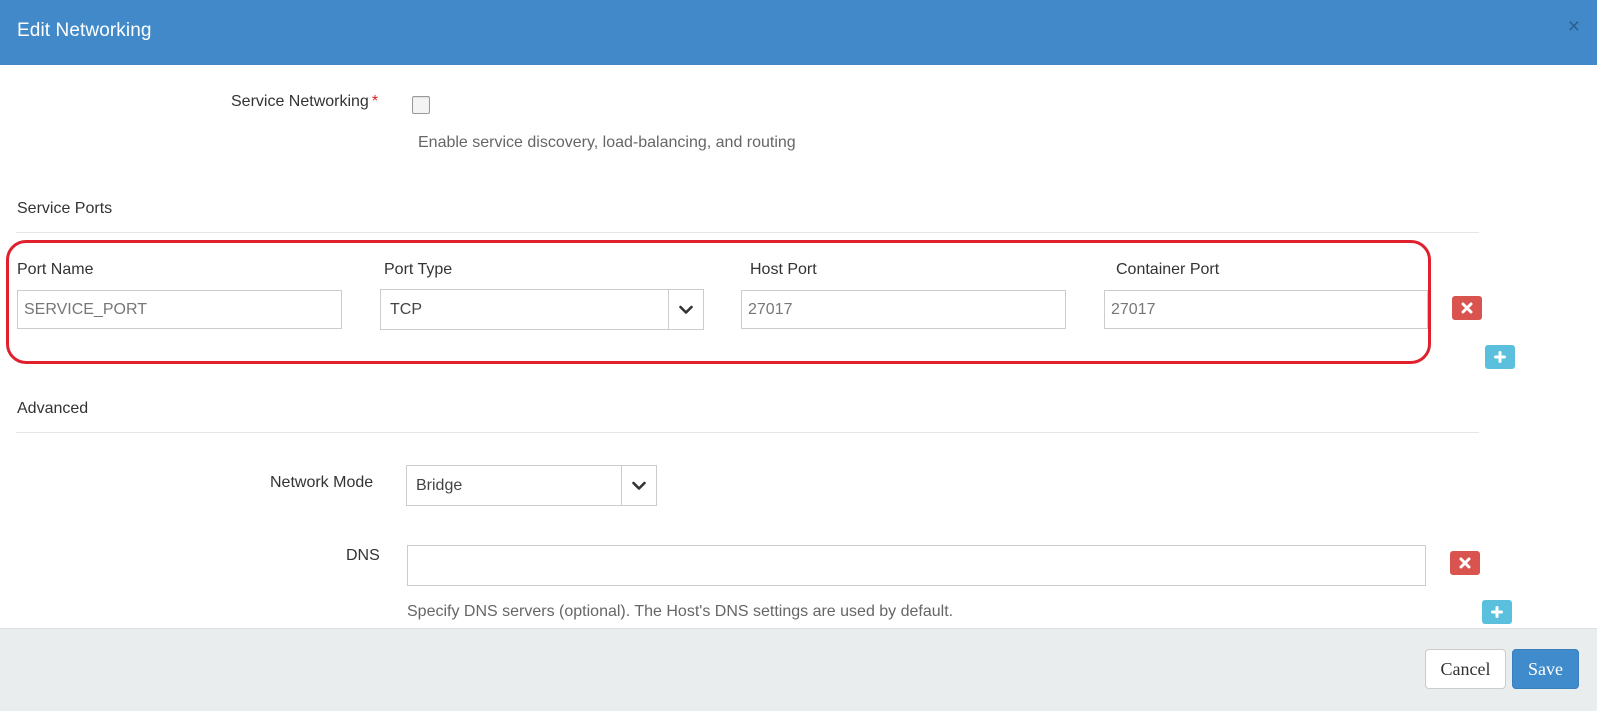 This screenshot has height=711, width=1597. What do you see at coordinates (84, 30) in the screenshot?
I see `modal-title: Edit Networking` at bounding box center [84, 30].